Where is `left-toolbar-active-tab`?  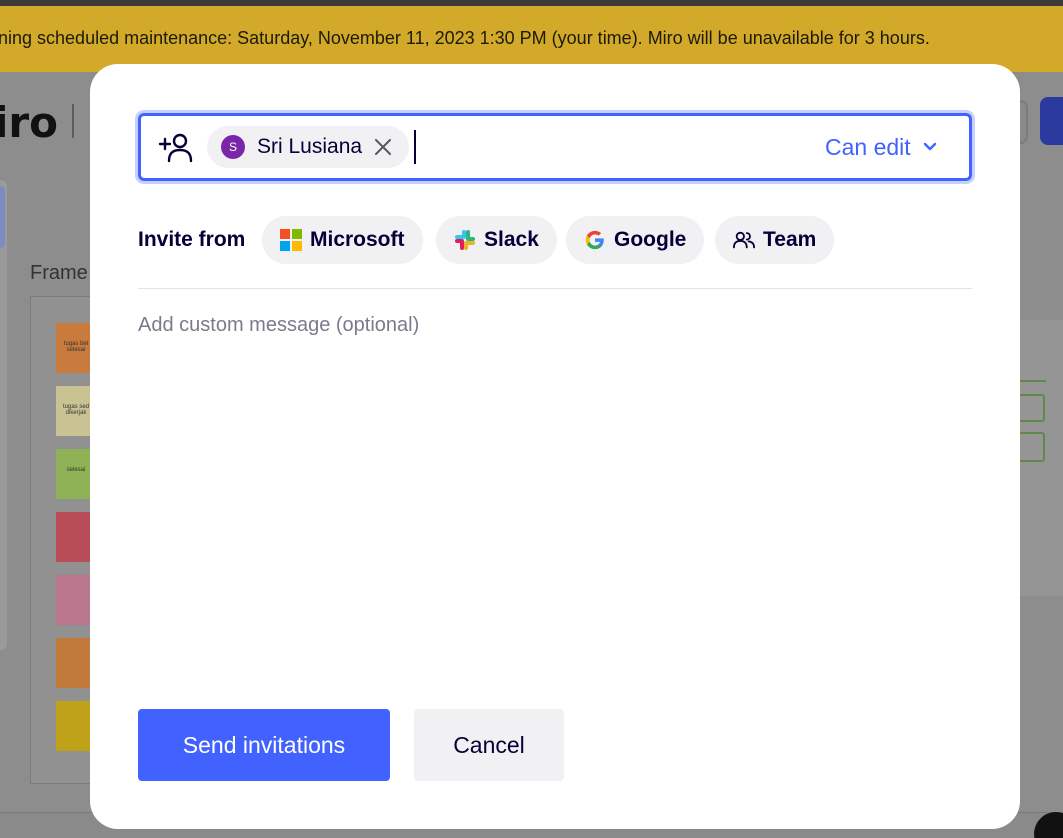
left-toolbar-active-tab is located at coordinates (2, 217).